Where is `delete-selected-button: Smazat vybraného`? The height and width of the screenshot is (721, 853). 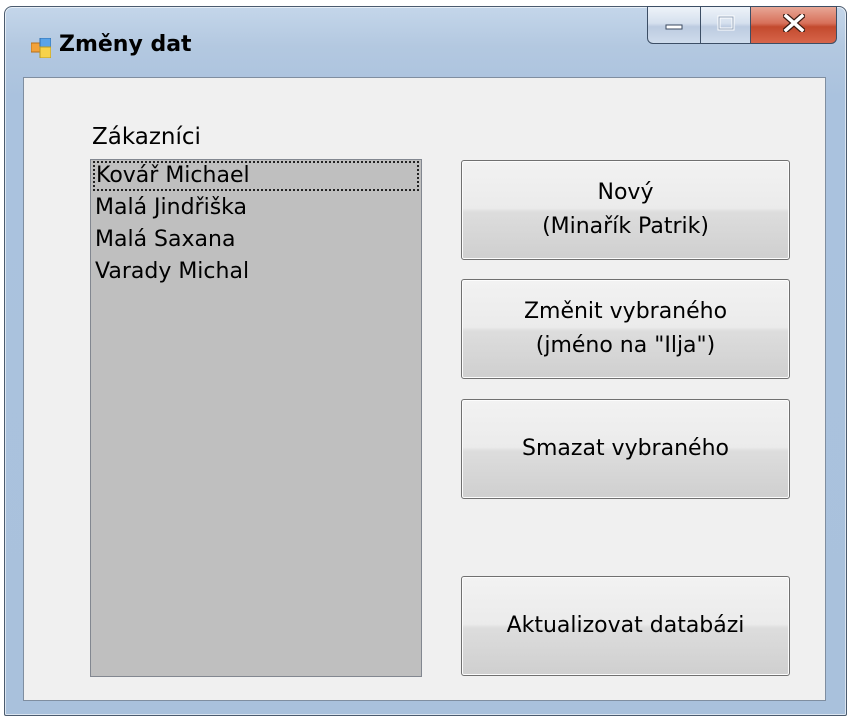 delete-selected-button: Smazat vybraného is located at coordinates (625, 449).